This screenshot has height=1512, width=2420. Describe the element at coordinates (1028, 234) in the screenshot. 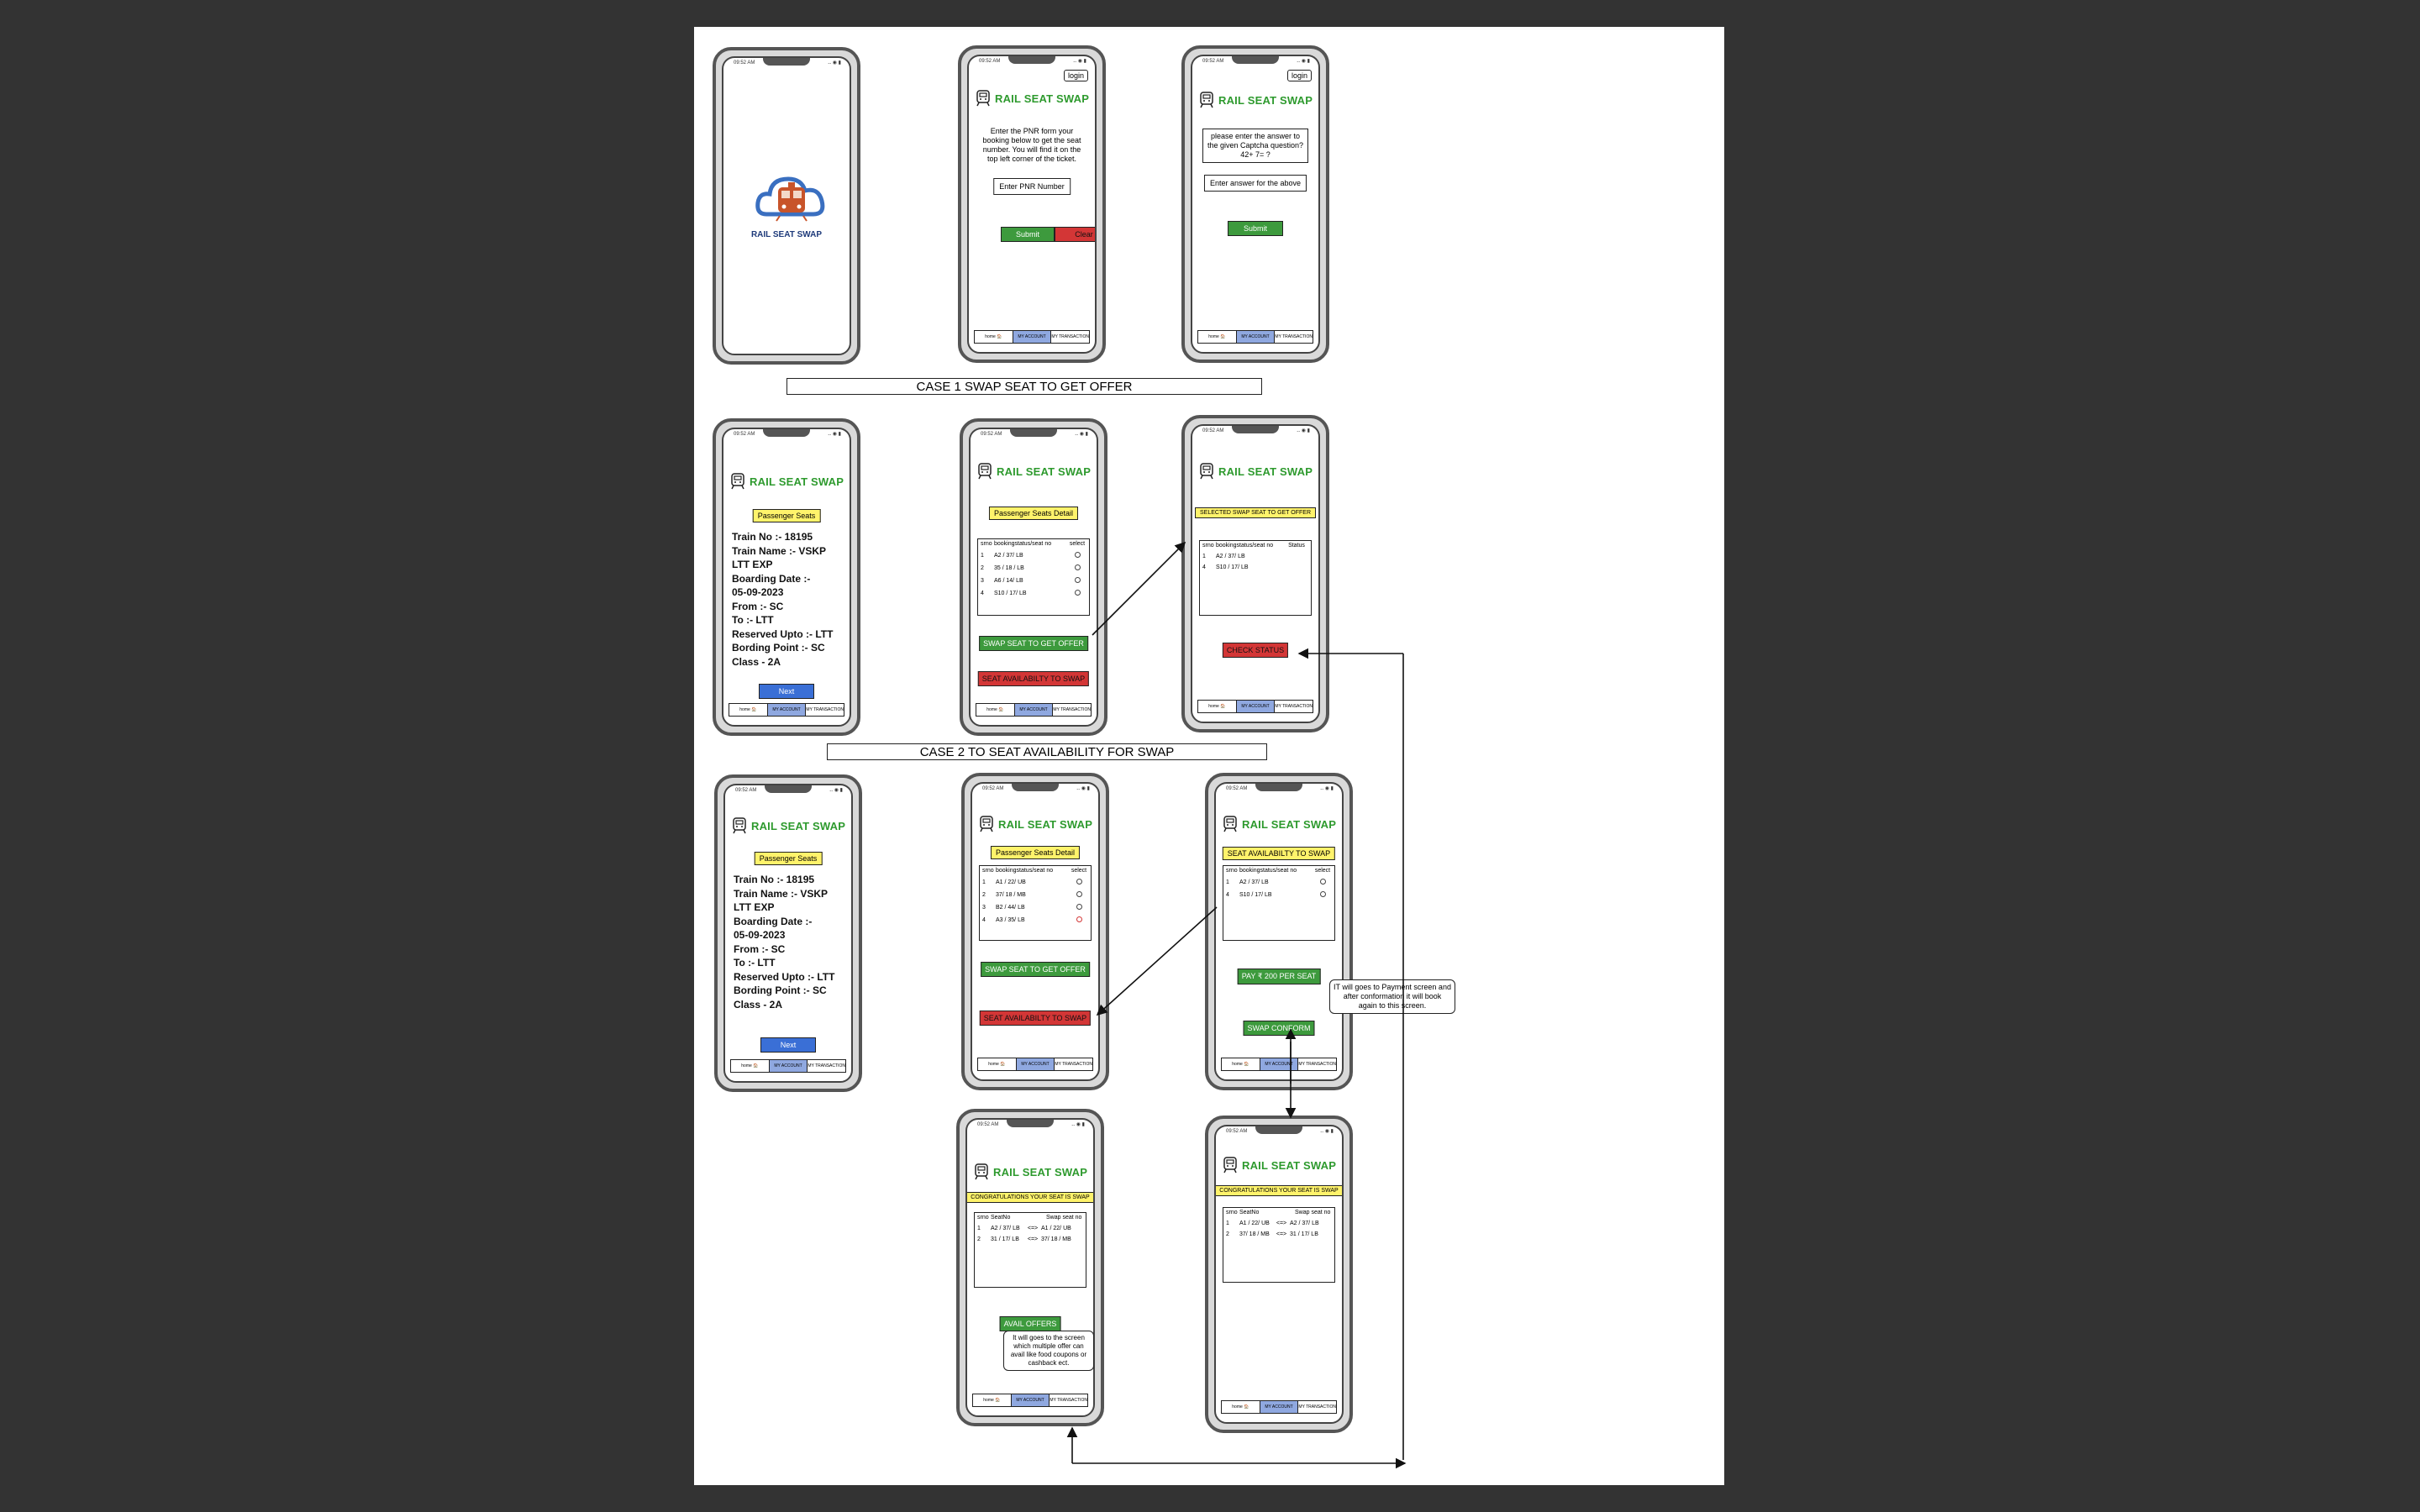

I see `submit-button: Submit` at that location.